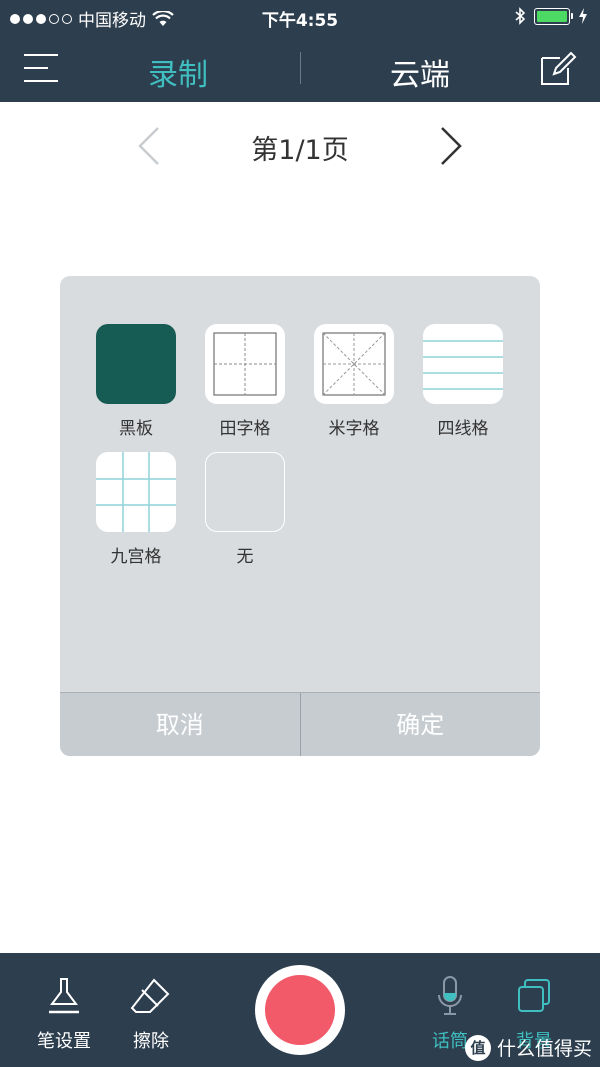  I want to click on tian-grid-icon, so click(245, 364).